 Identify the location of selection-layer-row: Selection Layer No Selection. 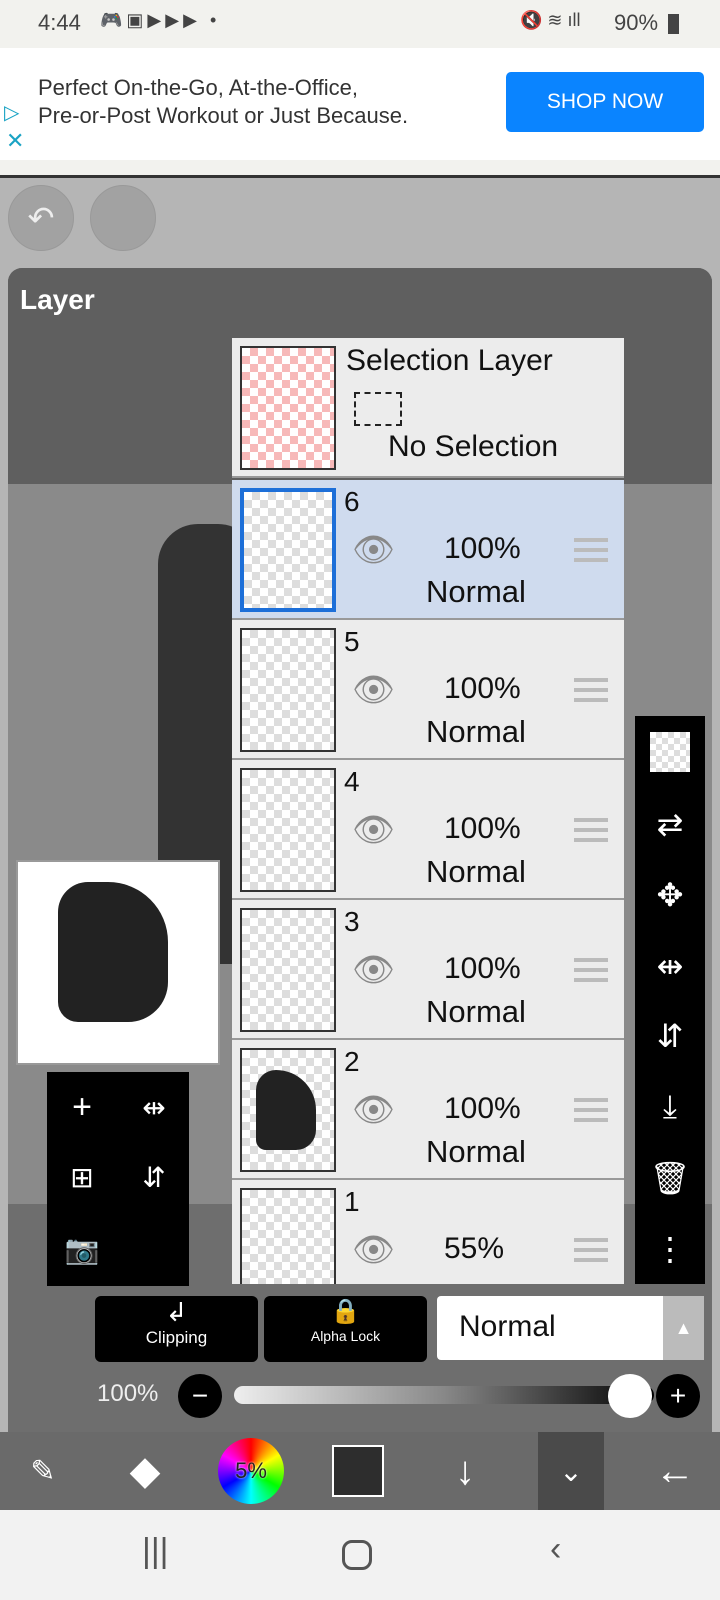
(428, 408).